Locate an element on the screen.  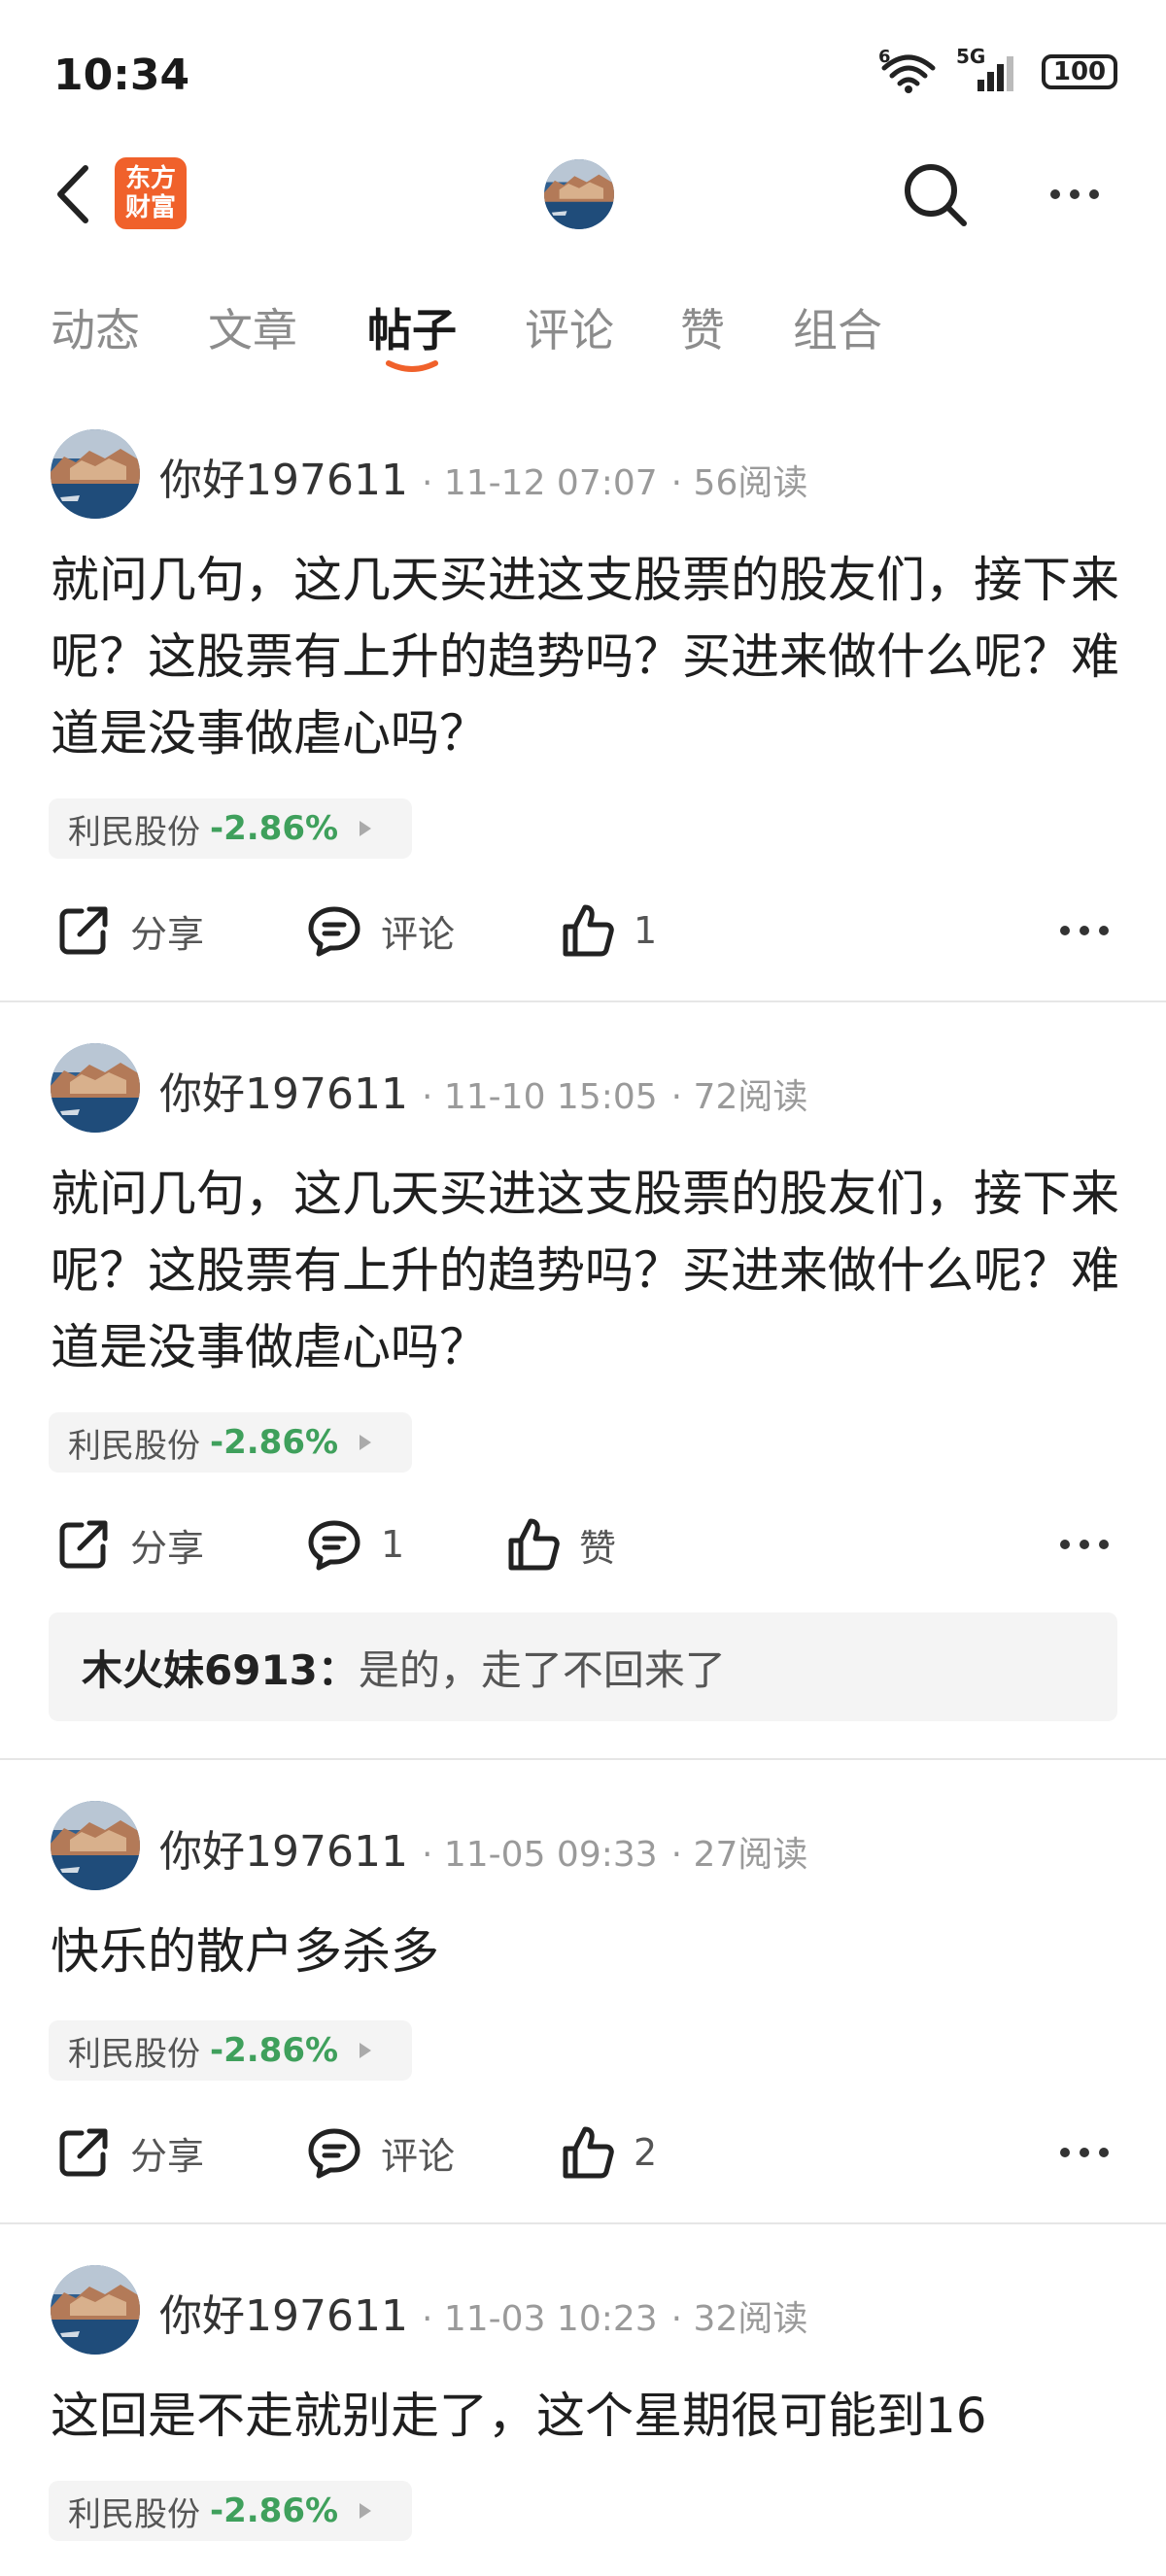
wifi-badge: 6 is located at coordinates (884, 57).